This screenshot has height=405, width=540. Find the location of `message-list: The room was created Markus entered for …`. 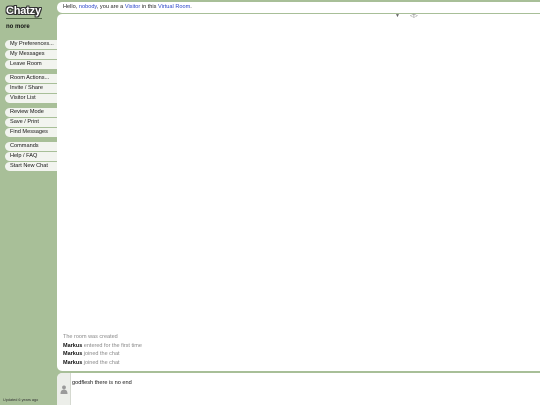

message-list: The room was created Markus entered for … is located at coordinates (102, 350).